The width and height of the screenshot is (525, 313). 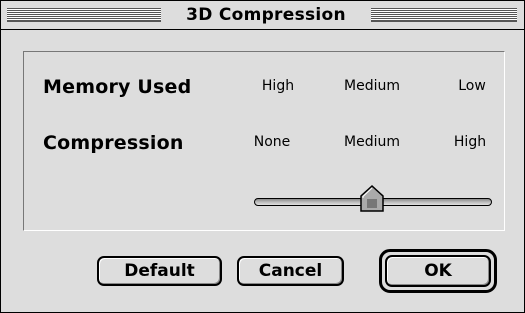 I want to click on memory-used-low: Low, so click(x=472, y=86).